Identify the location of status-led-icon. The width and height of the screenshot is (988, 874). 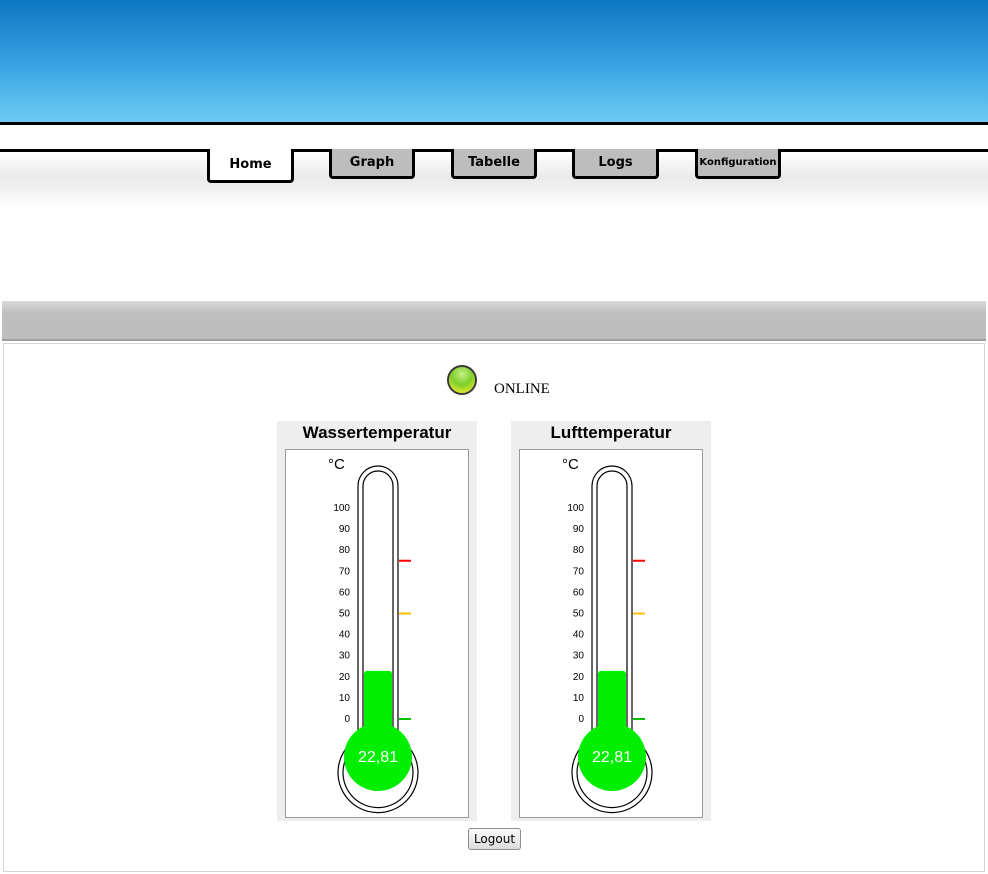
(462, 380).